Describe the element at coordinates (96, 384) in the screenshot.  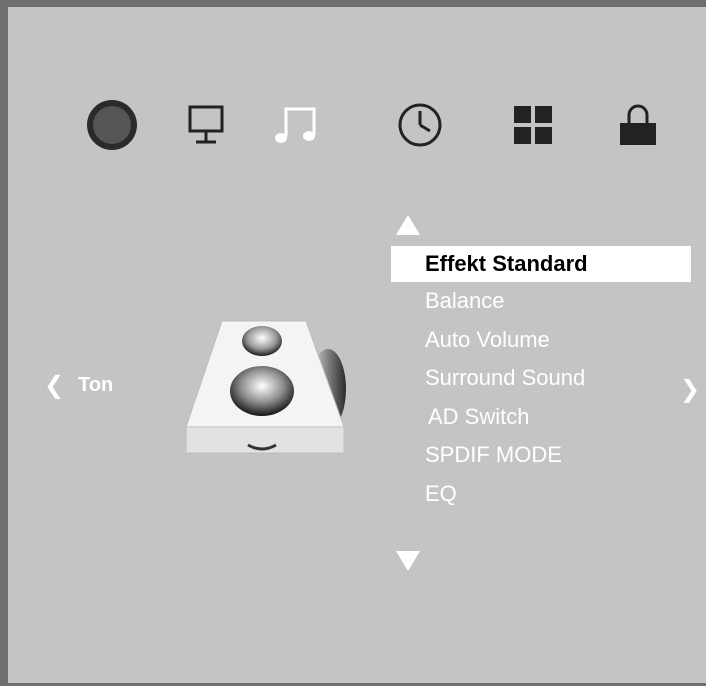
I see `section-title: Ton` at that location.